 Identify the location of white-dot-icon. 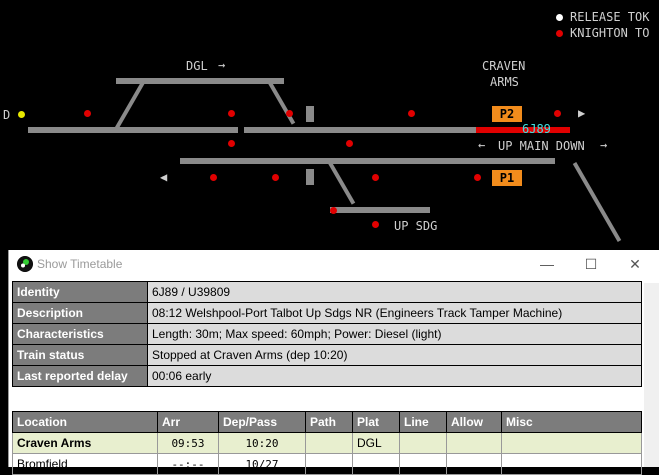
(559, 17).